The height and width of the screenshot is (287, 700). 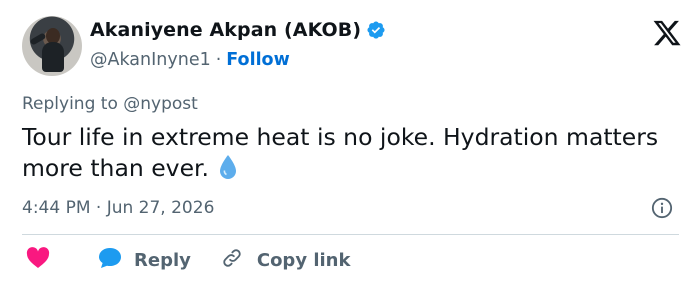 I want to click on follow-button: Follow, so click(x=257, y=60).